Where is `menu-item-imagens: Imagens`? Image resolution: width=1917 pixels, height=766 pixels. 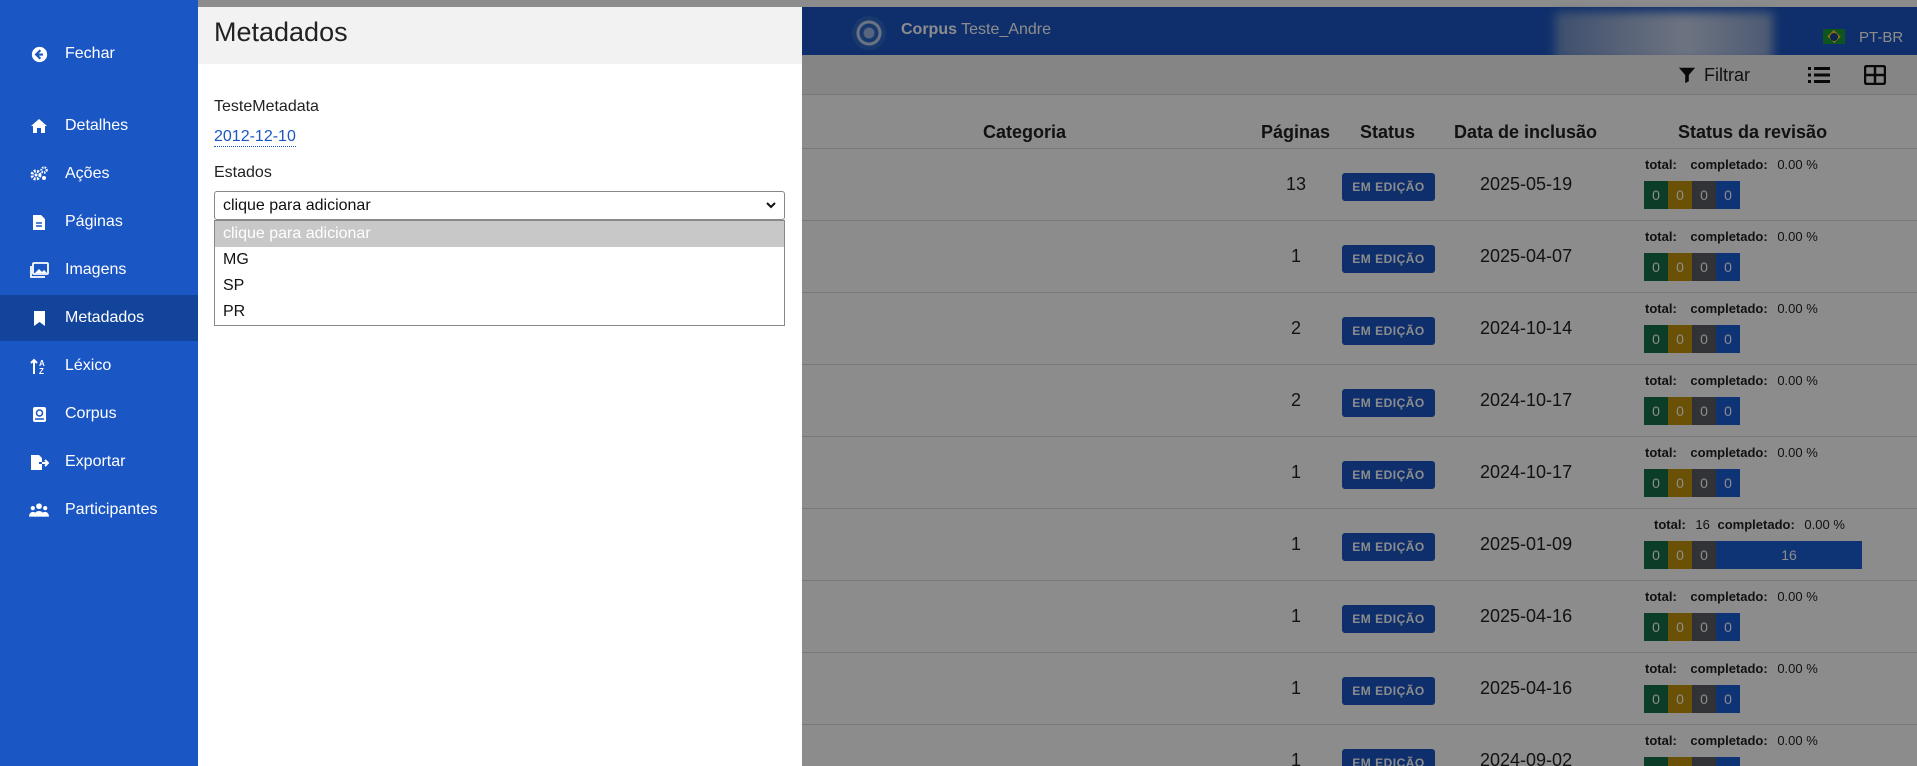 menu-item-imagens: Imagens is located at coordinates (99, 270).